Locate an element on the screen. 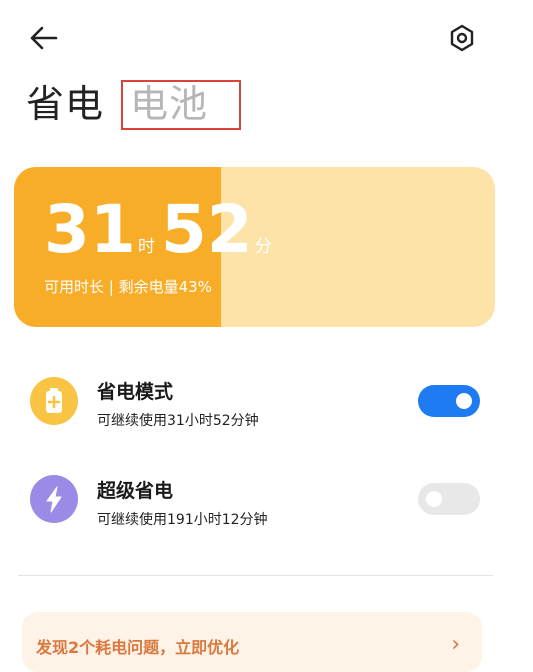 This screenshot has height=672, width=533. super-power-saving-subtitle: 可继续使用191小时12分钟 is located at coordinates (182, 520).